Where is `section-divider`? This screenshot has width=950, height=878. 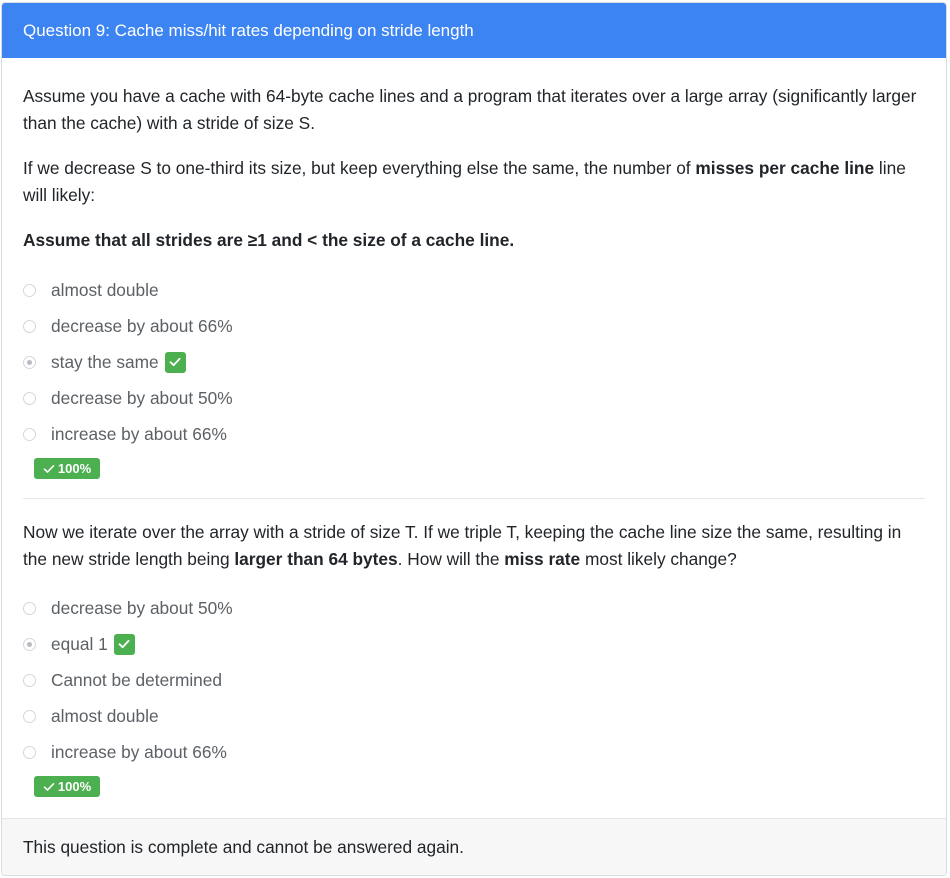 section-divider is located at coordinates (474, 498).